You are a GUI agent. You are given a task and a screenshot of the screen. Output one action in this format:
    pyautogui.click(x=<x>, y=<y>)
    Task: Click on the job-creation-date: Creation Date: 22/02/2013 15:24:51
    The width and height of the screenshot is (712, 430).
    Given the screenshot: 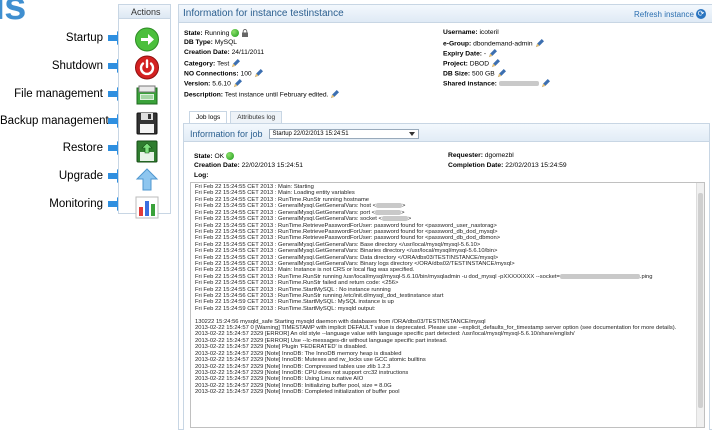 What is the action you would take?
    pyautogui.click(x=248, y=165)
    